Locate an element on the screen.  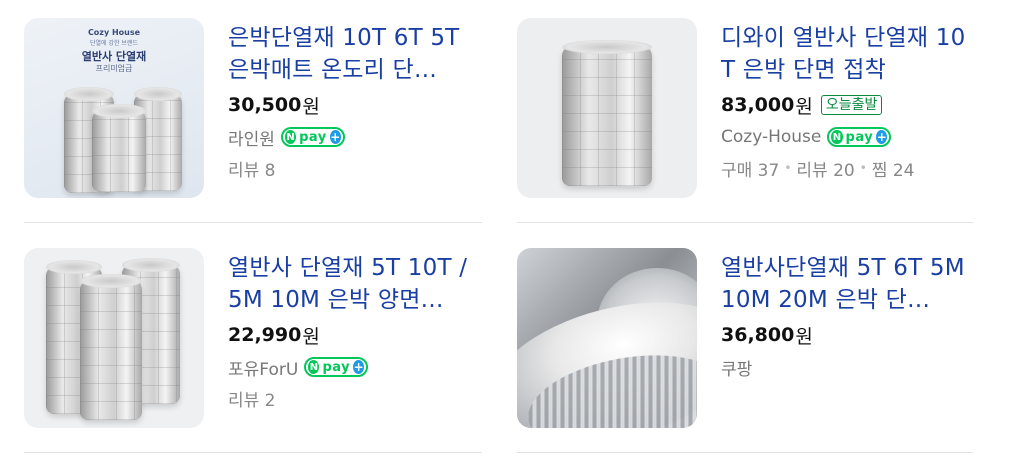
wishlist-count: 찜 24 is located at coordinates (893, 168).